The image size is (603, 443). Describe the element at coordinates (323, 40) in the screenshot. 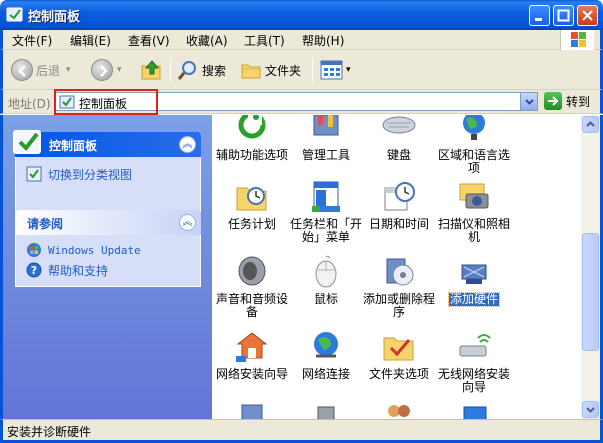

I see `menu-help: 帮助(H)` at that location.